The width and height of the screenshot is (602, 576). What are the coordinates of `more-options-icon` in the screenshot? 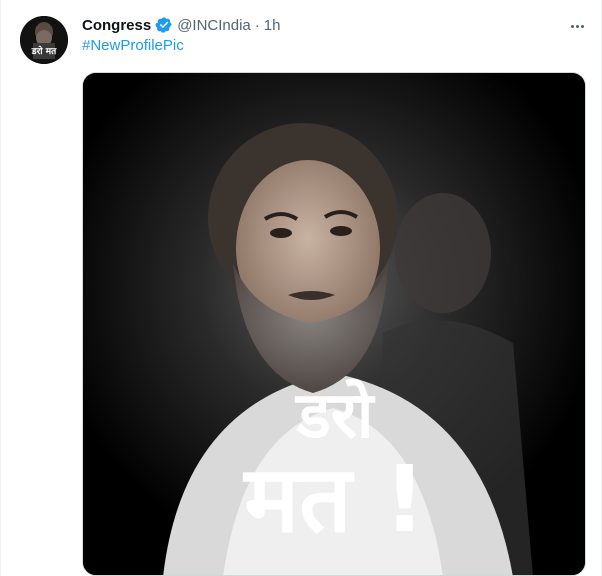 It's located at (577, 26).